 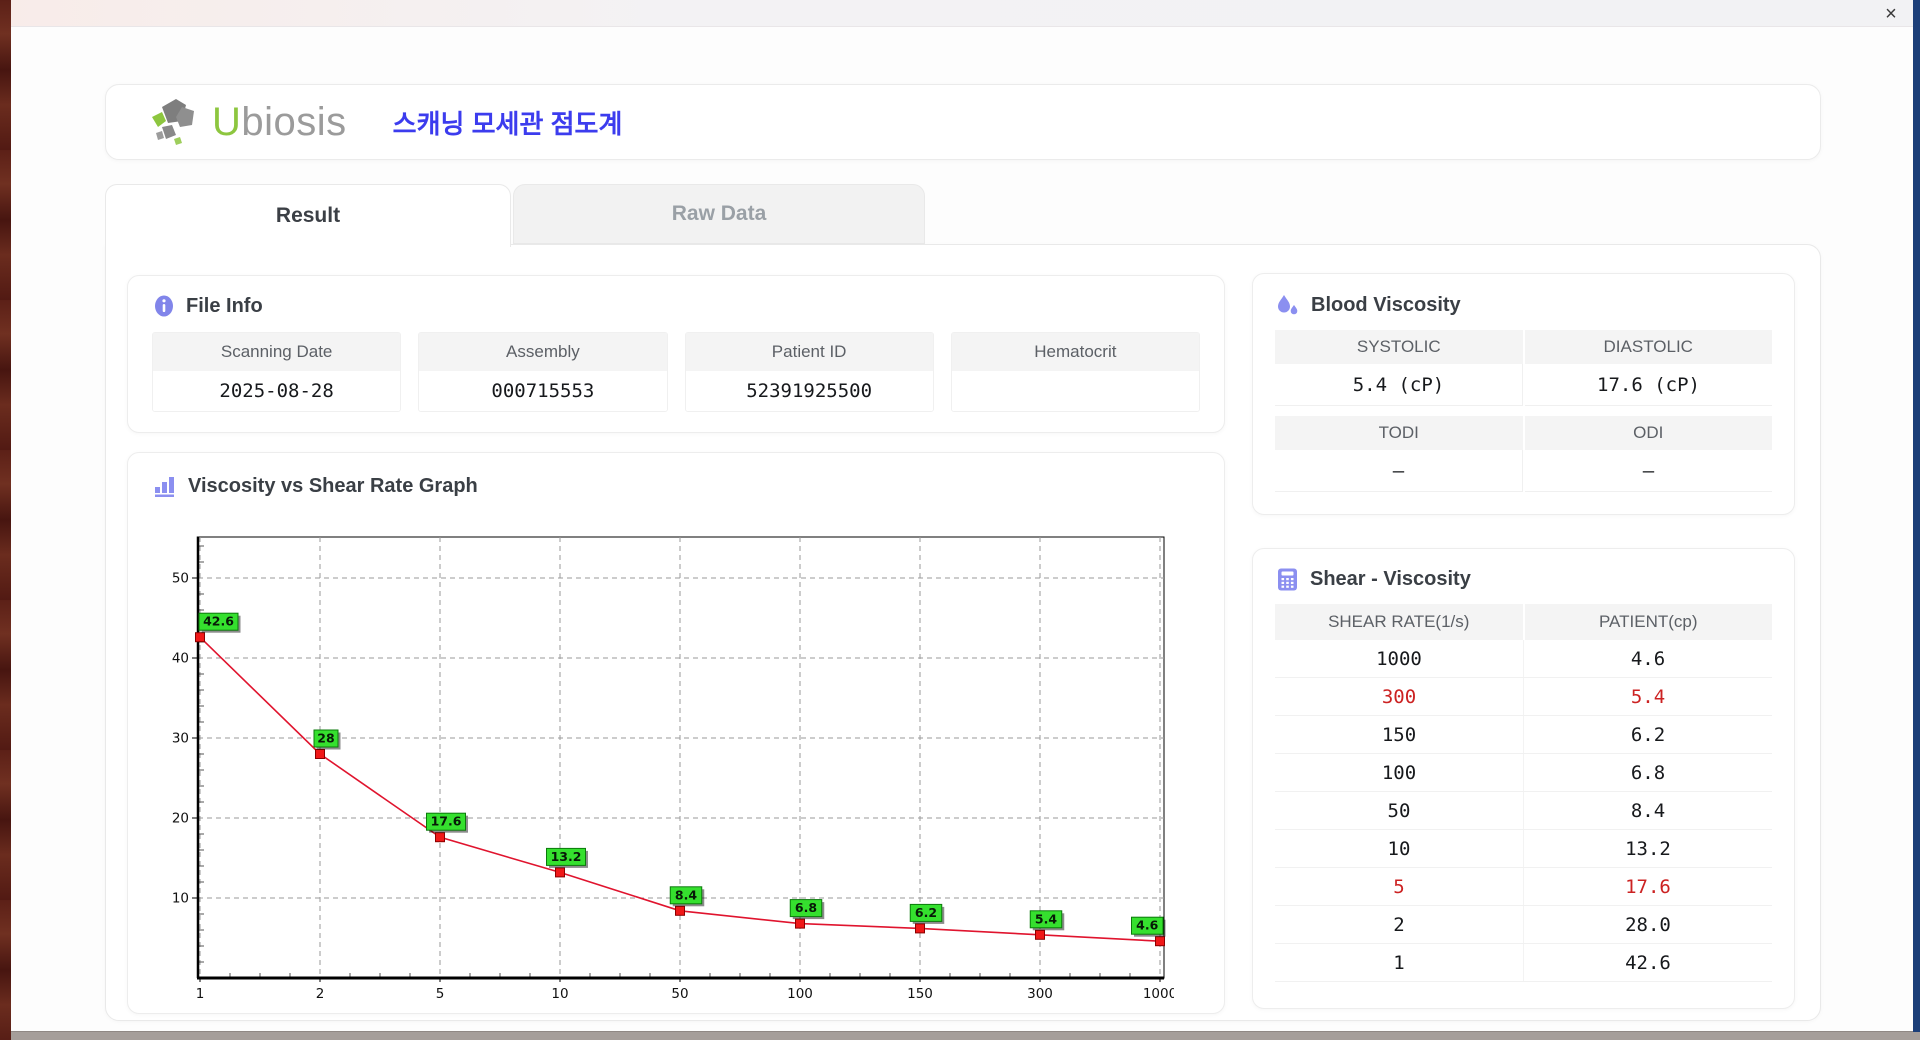 What do you see at coordinates (1399, 848) in the screenshot?
I see `shear-rate-cell: 10` at bounding box center [1399, 848].